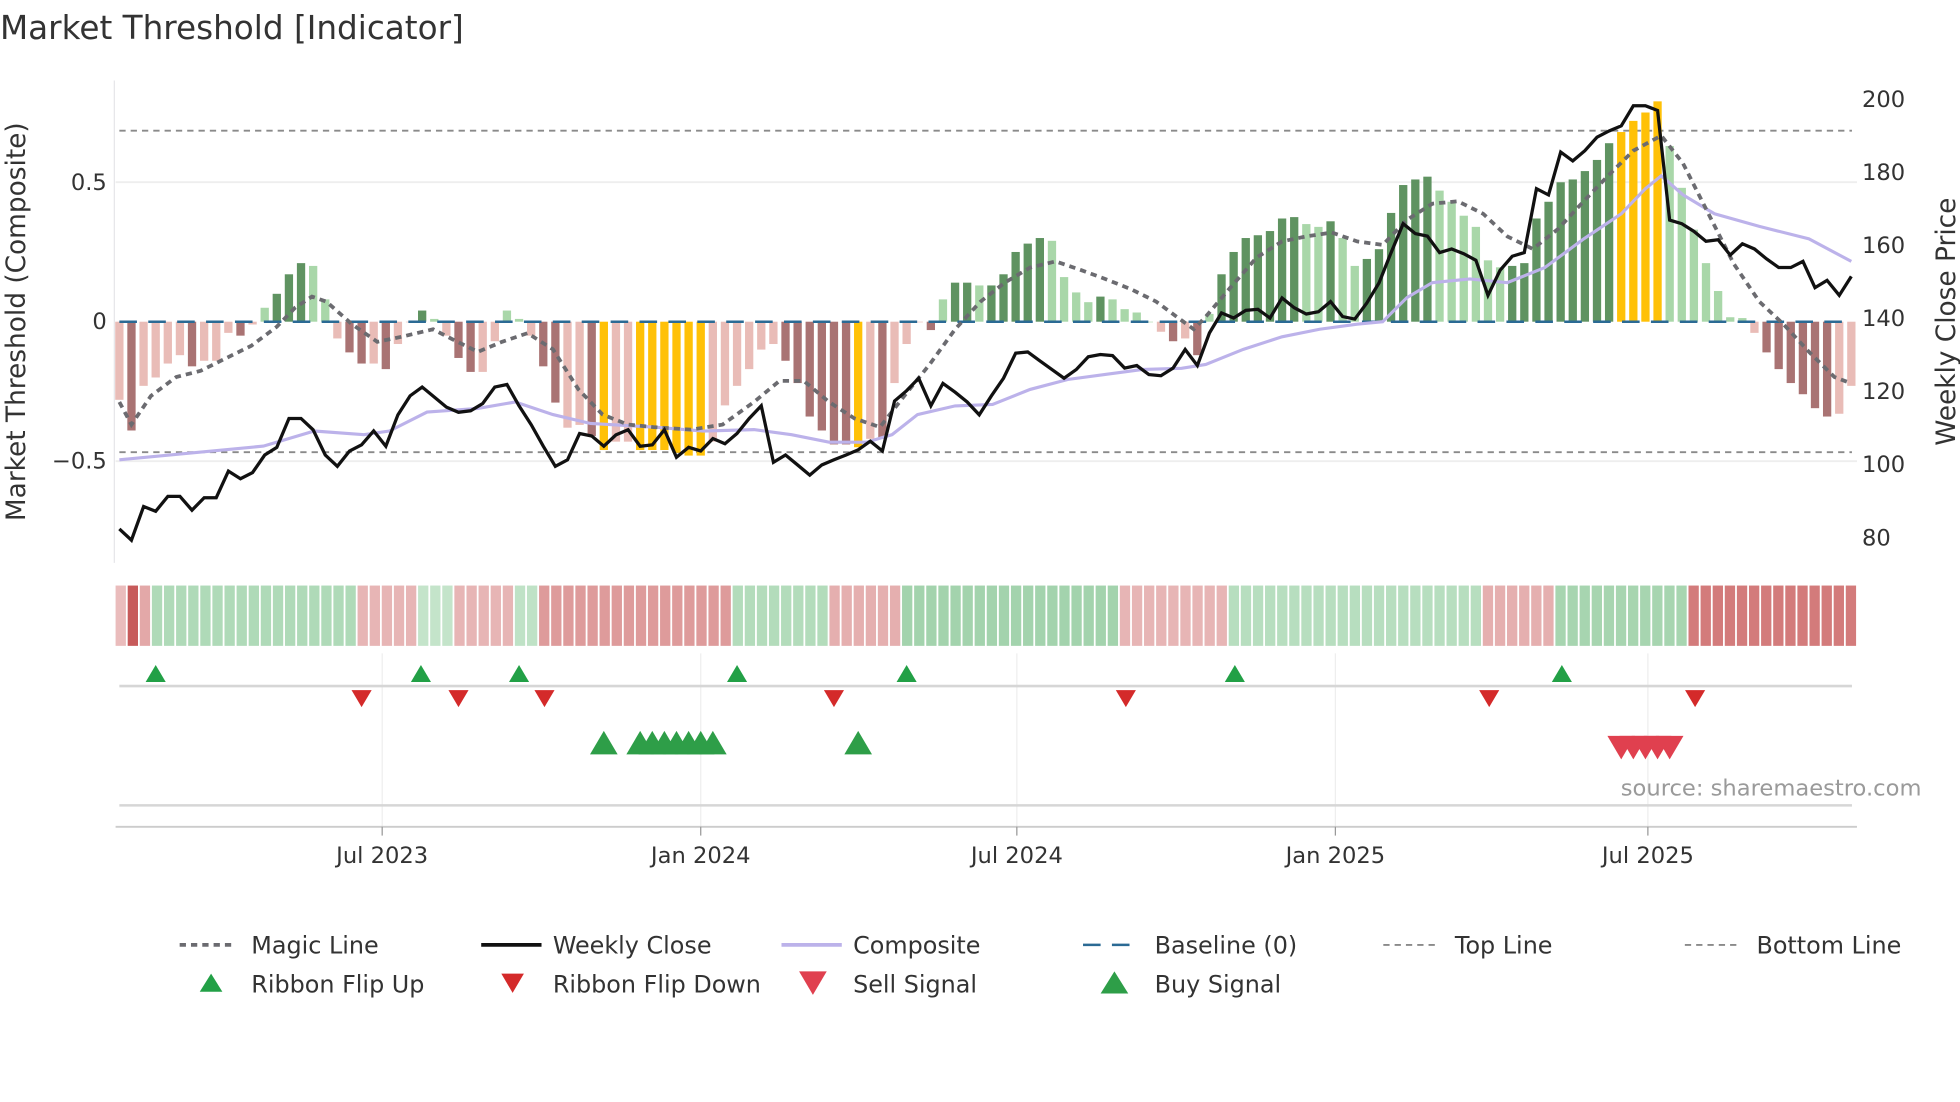 The height and width of the screenshot is (1102, 1960). I want to click on legend-label: Weekly Close, so click(632, 946).